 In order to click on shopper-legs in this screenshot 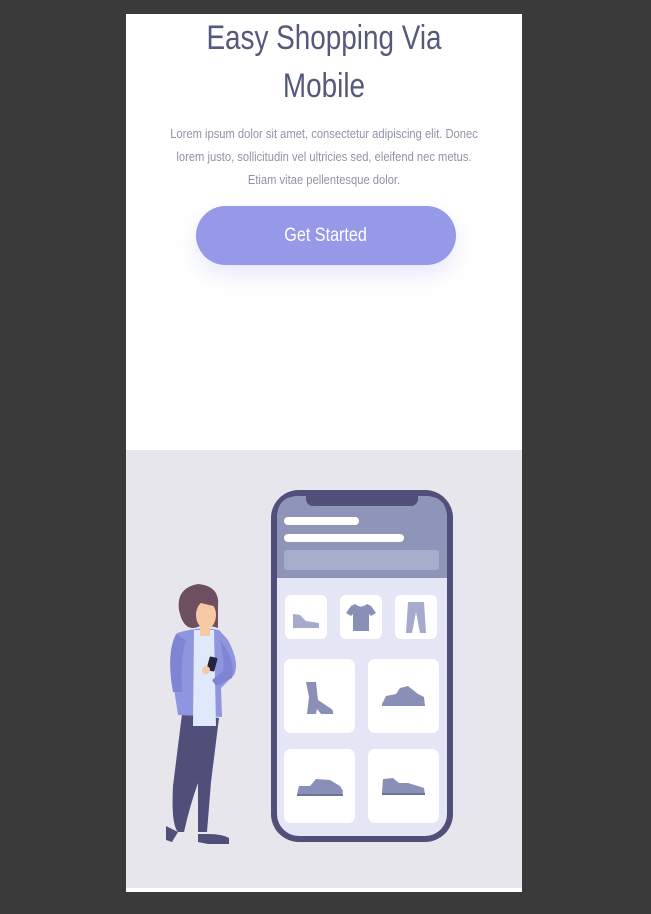, I will do `click(195, 773)`.